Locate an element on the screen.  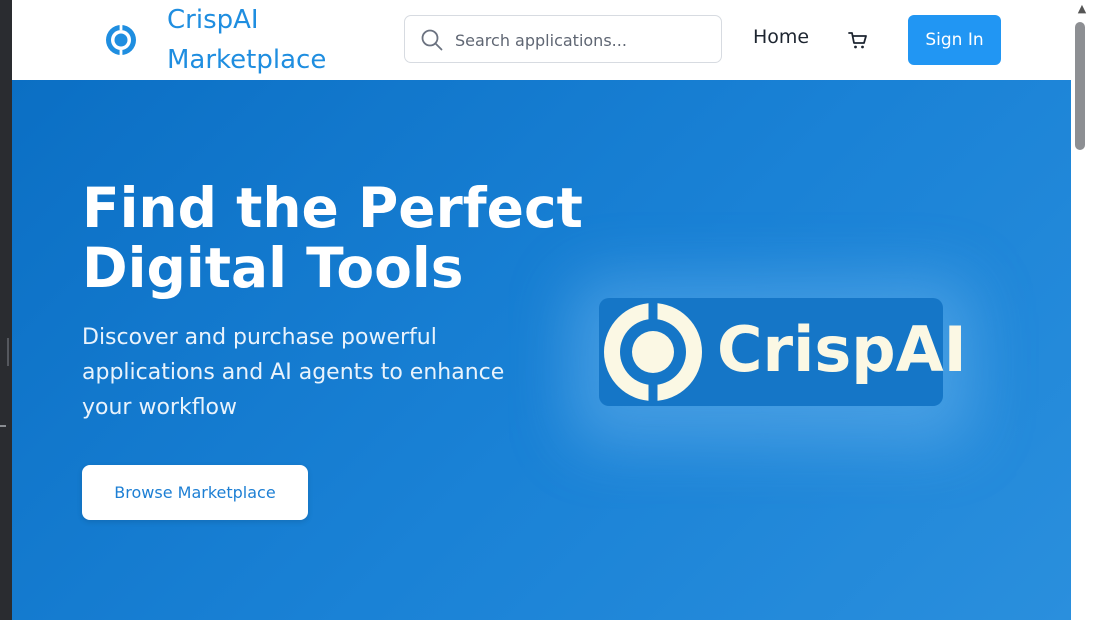
search-input is located at coordinates (585, 40).